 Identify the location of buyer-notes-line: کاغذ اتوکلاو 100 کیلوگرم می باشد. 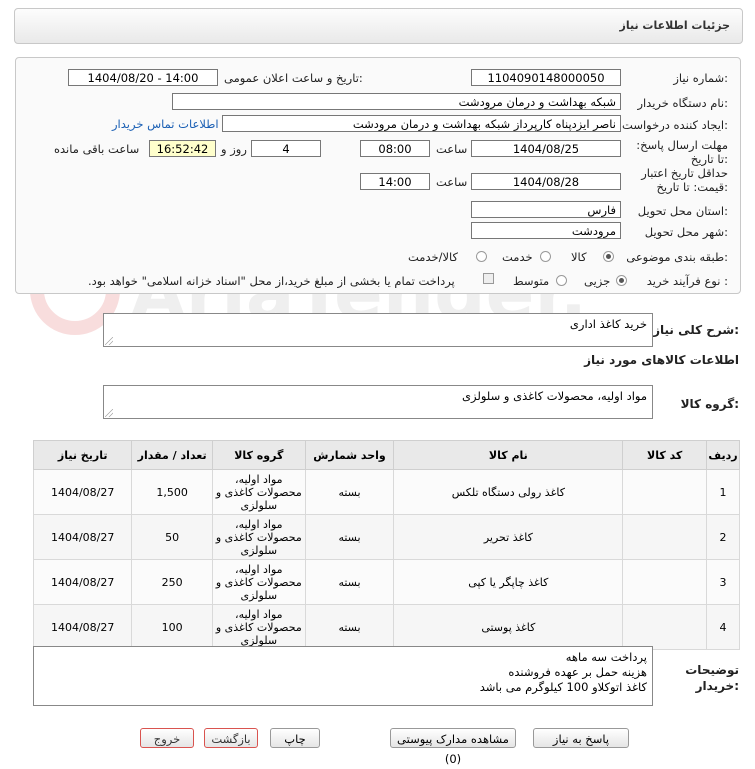
(563, 687).